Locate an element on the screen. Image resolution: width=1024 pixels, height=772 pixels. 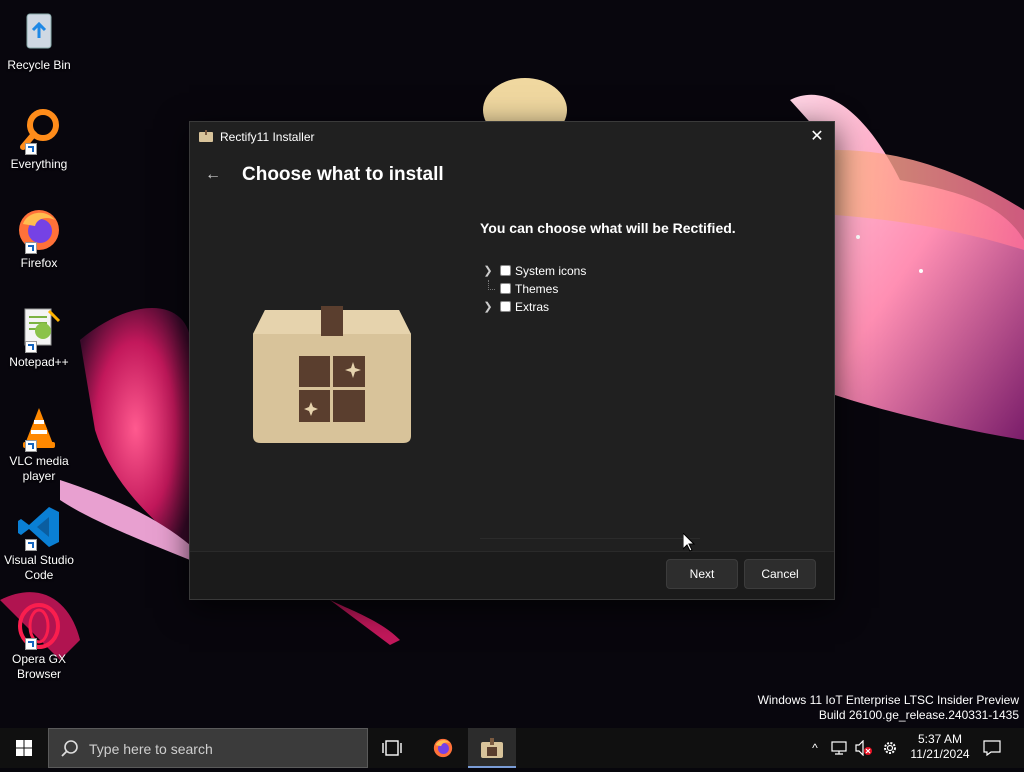
desktop-icon-label: Recycle Bin is located at coordinates (39, 65).